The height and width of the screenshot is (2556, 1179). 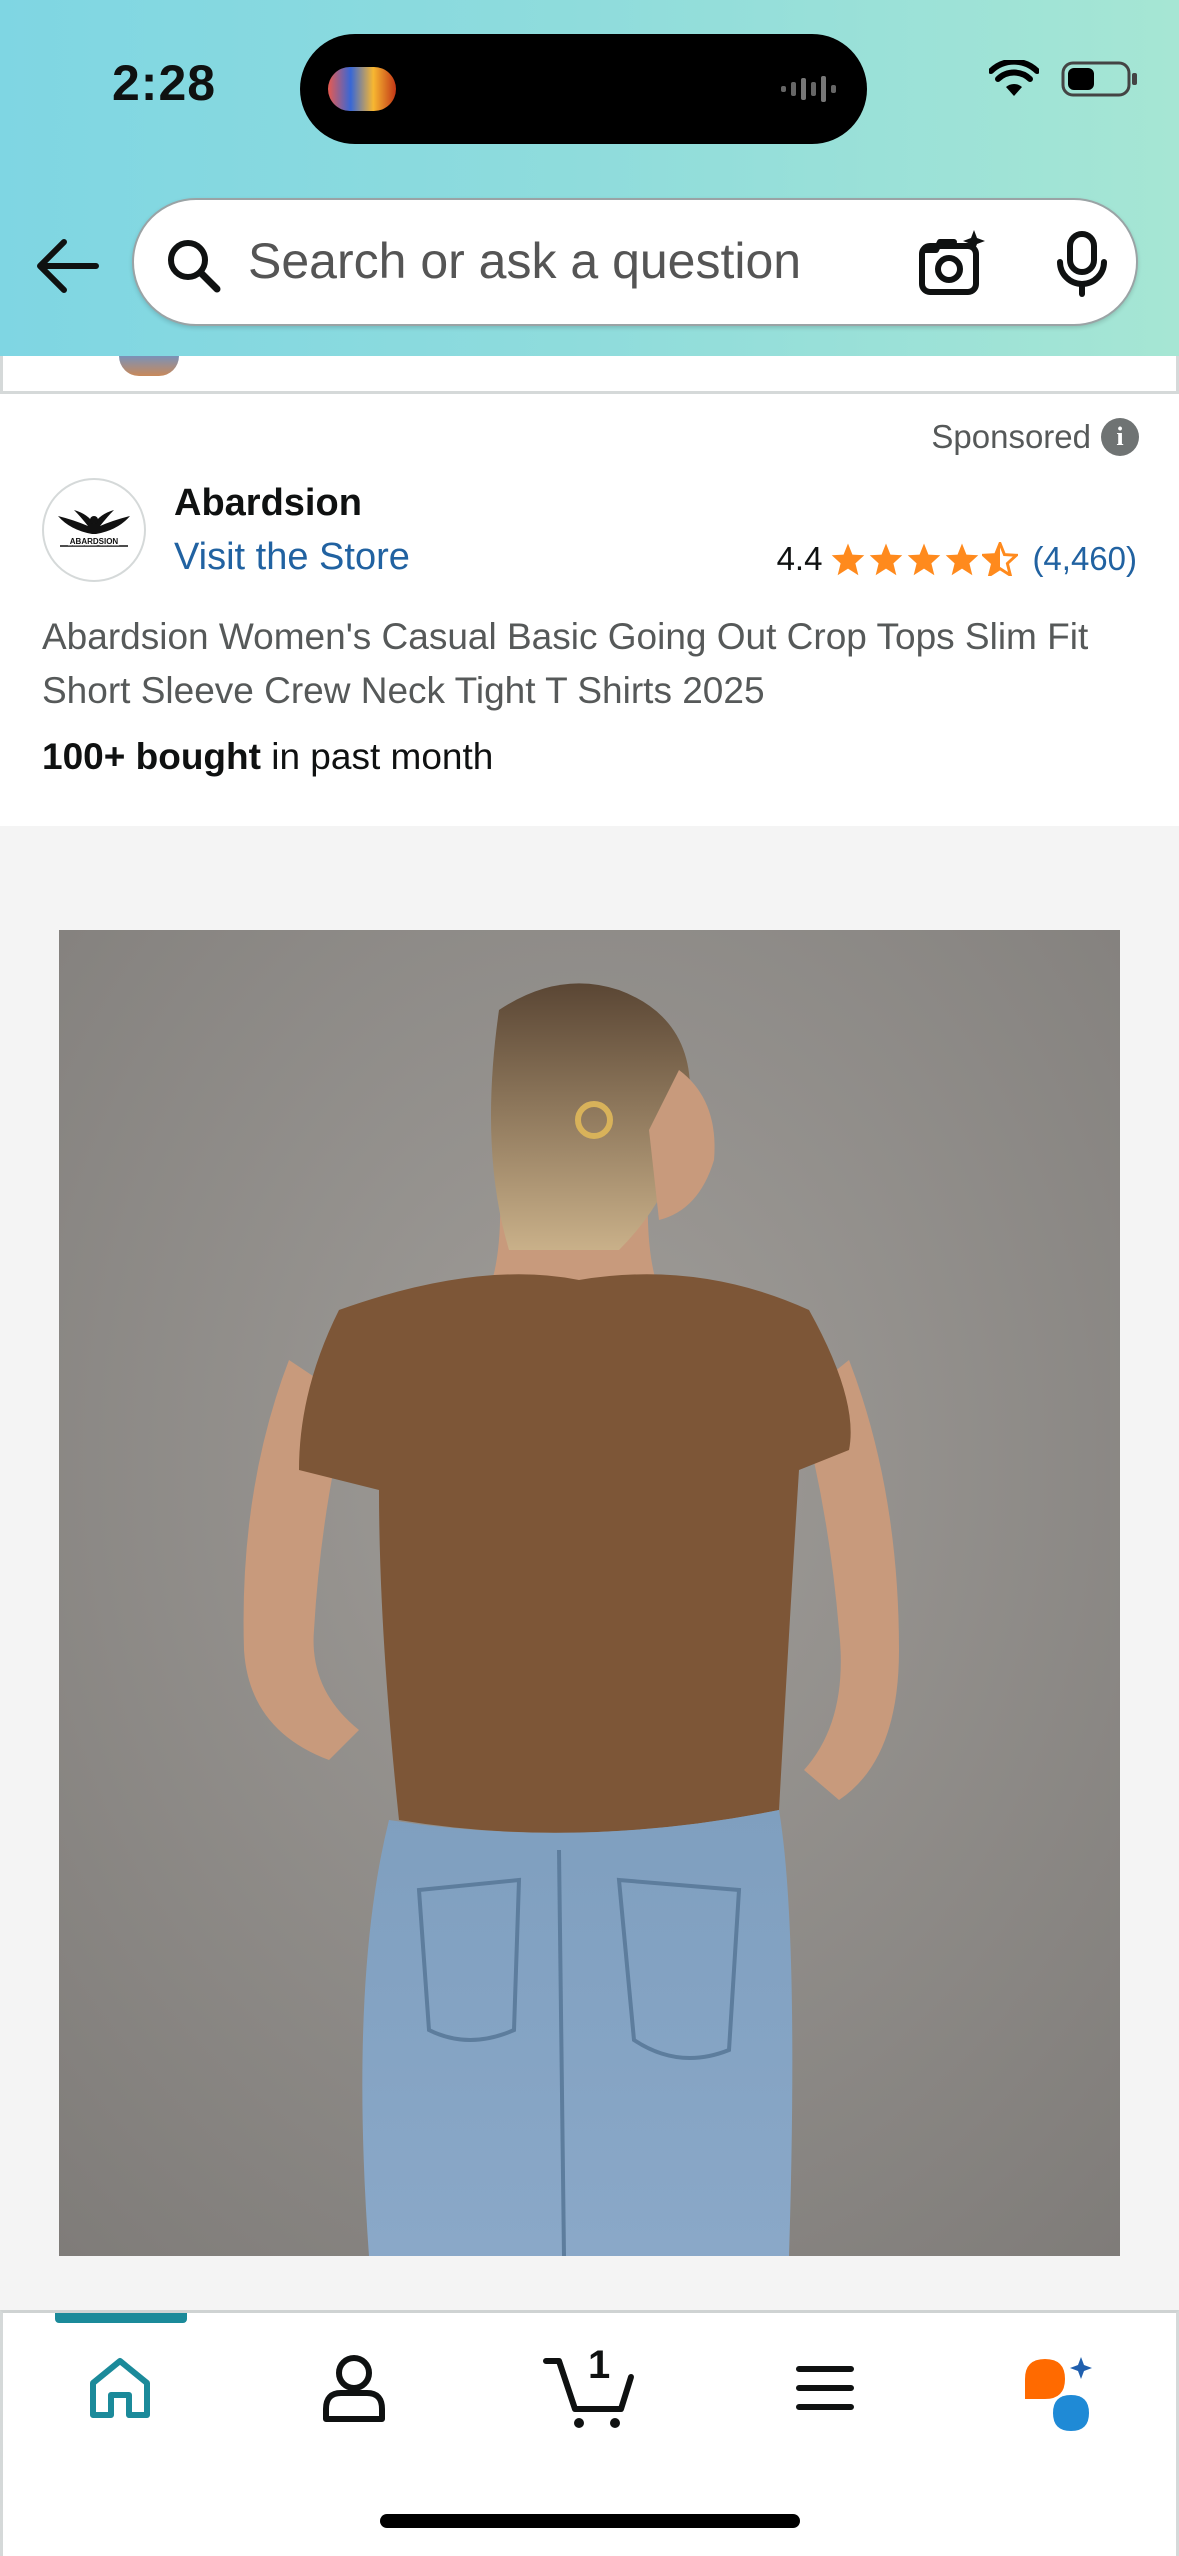 What do you see at coordinates (377, 756) in the screenshot?
I see `purchase-count-rest: in past month` at bounding box center [377, 756].